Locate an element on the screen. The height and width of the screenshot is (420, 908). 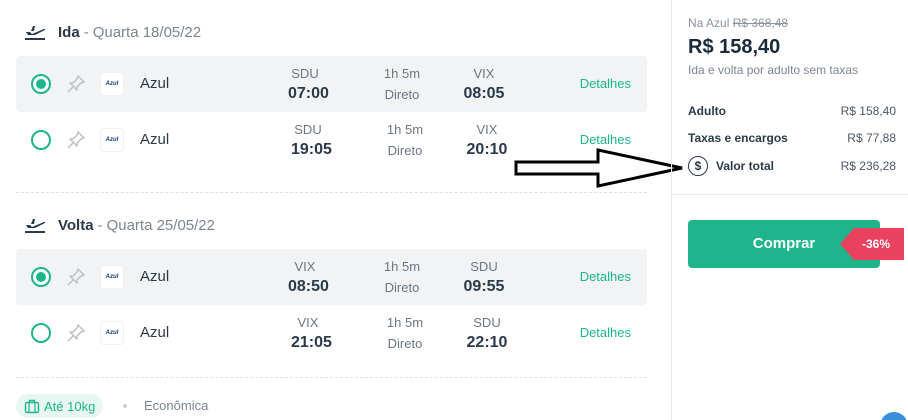
price-note: Ida e volta por adulto sem taxas is located at coordinates (773, 70).